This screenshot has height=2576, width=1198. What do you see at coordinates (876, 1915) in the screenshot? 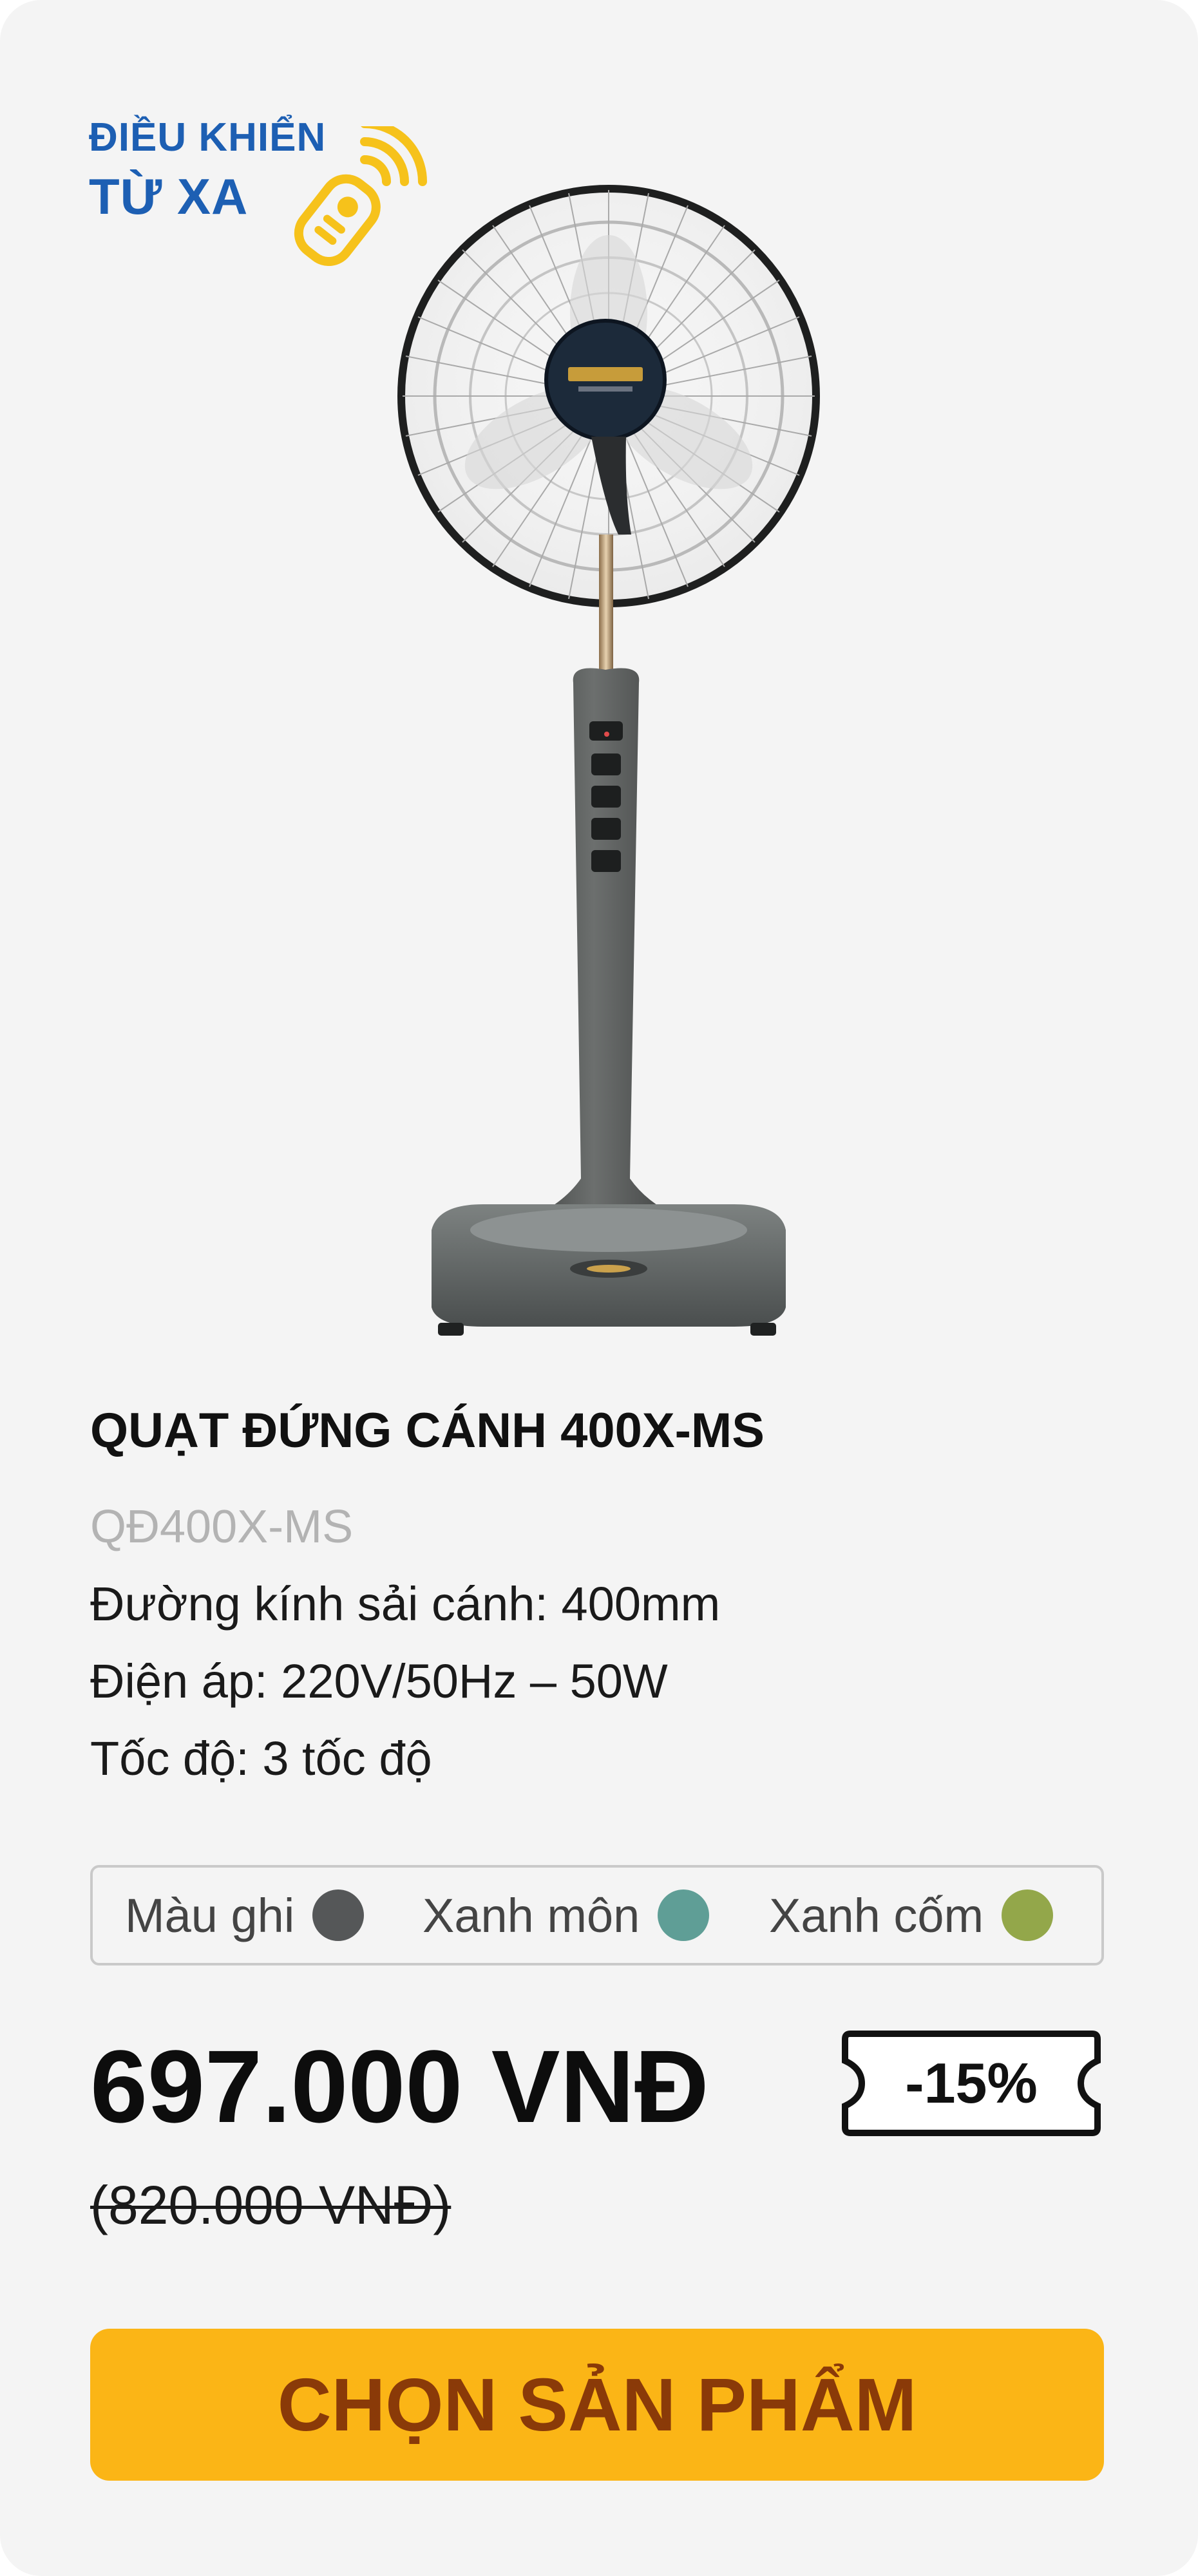
I see `color-option-label: Xanh cốm` at bounding box center [876, 1915].